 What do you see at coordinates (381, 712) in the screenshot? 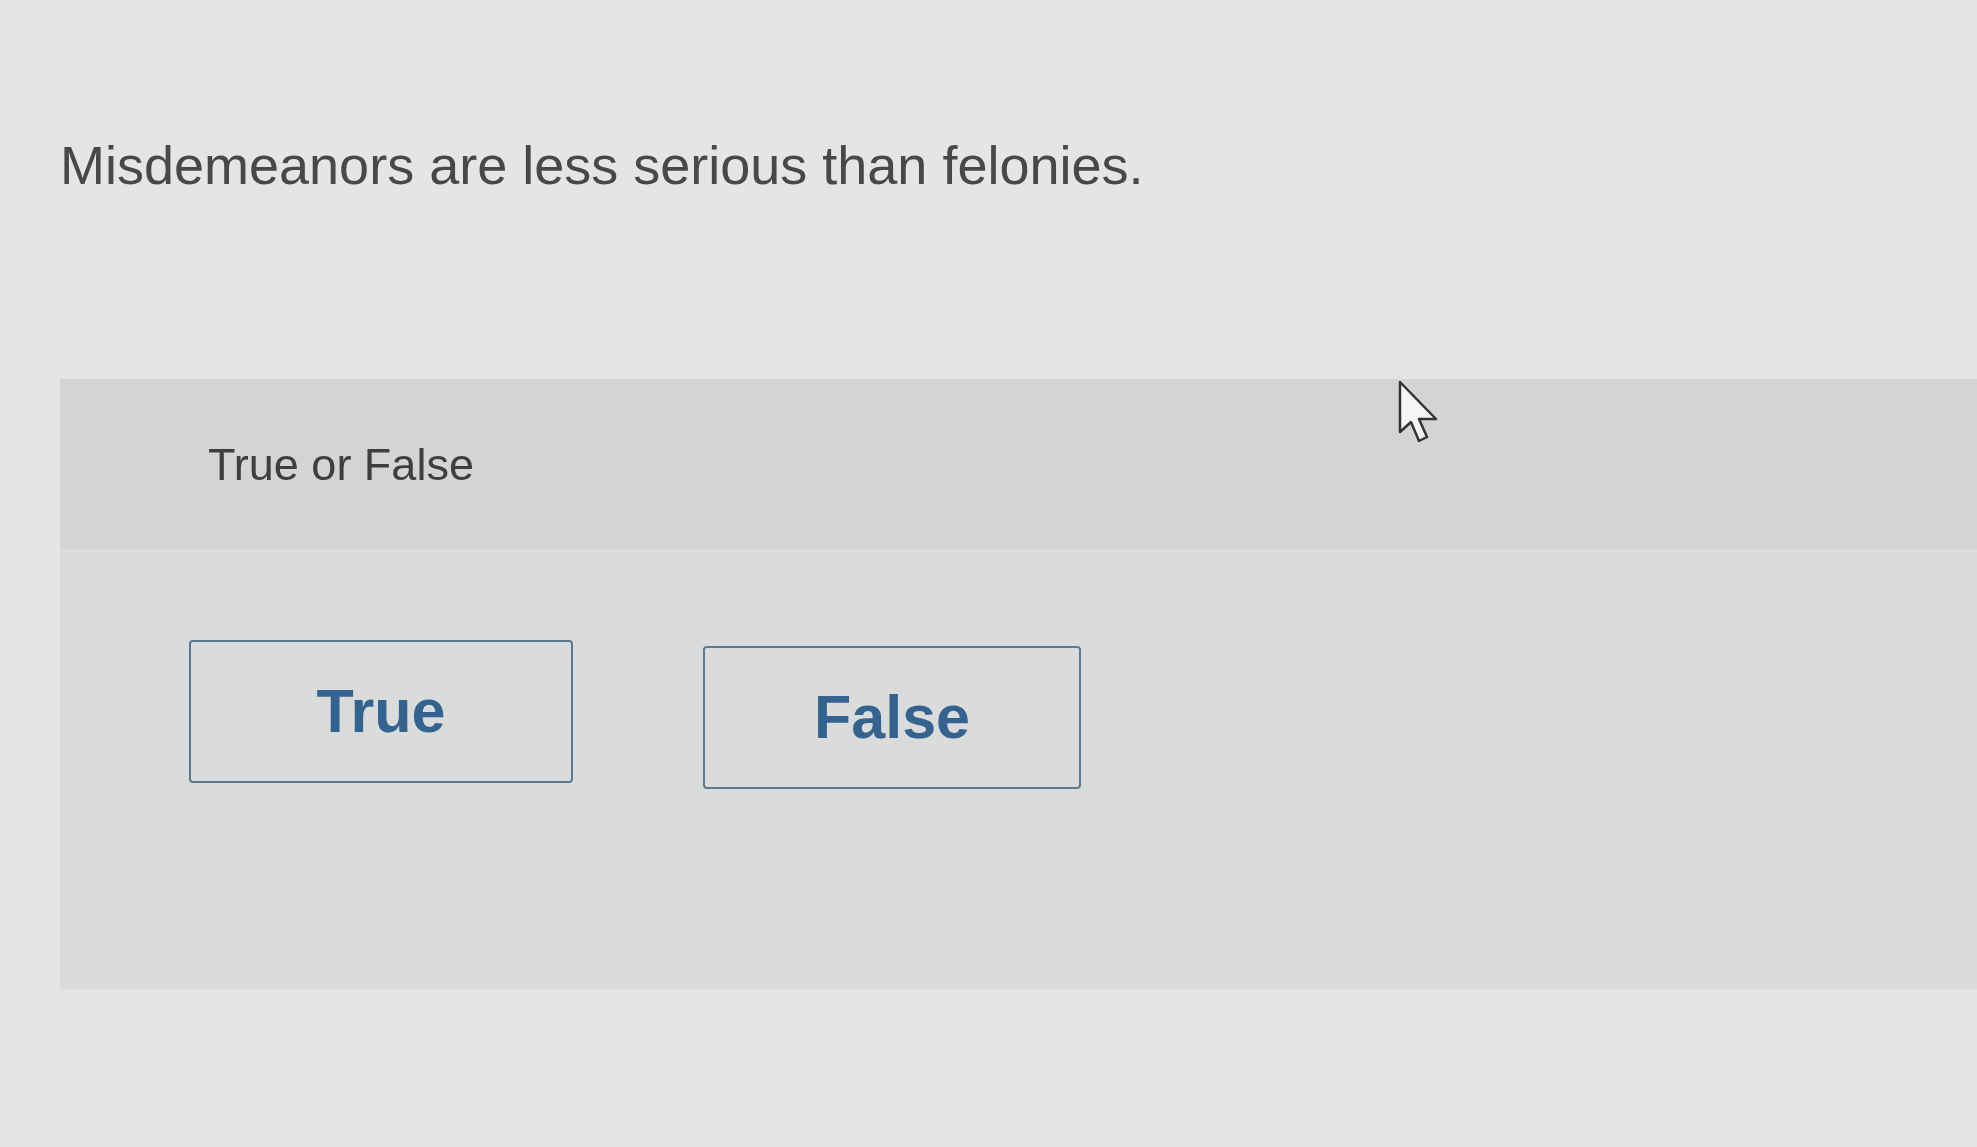
I see `answer-option-button: True` at bounding box center [381, 712].